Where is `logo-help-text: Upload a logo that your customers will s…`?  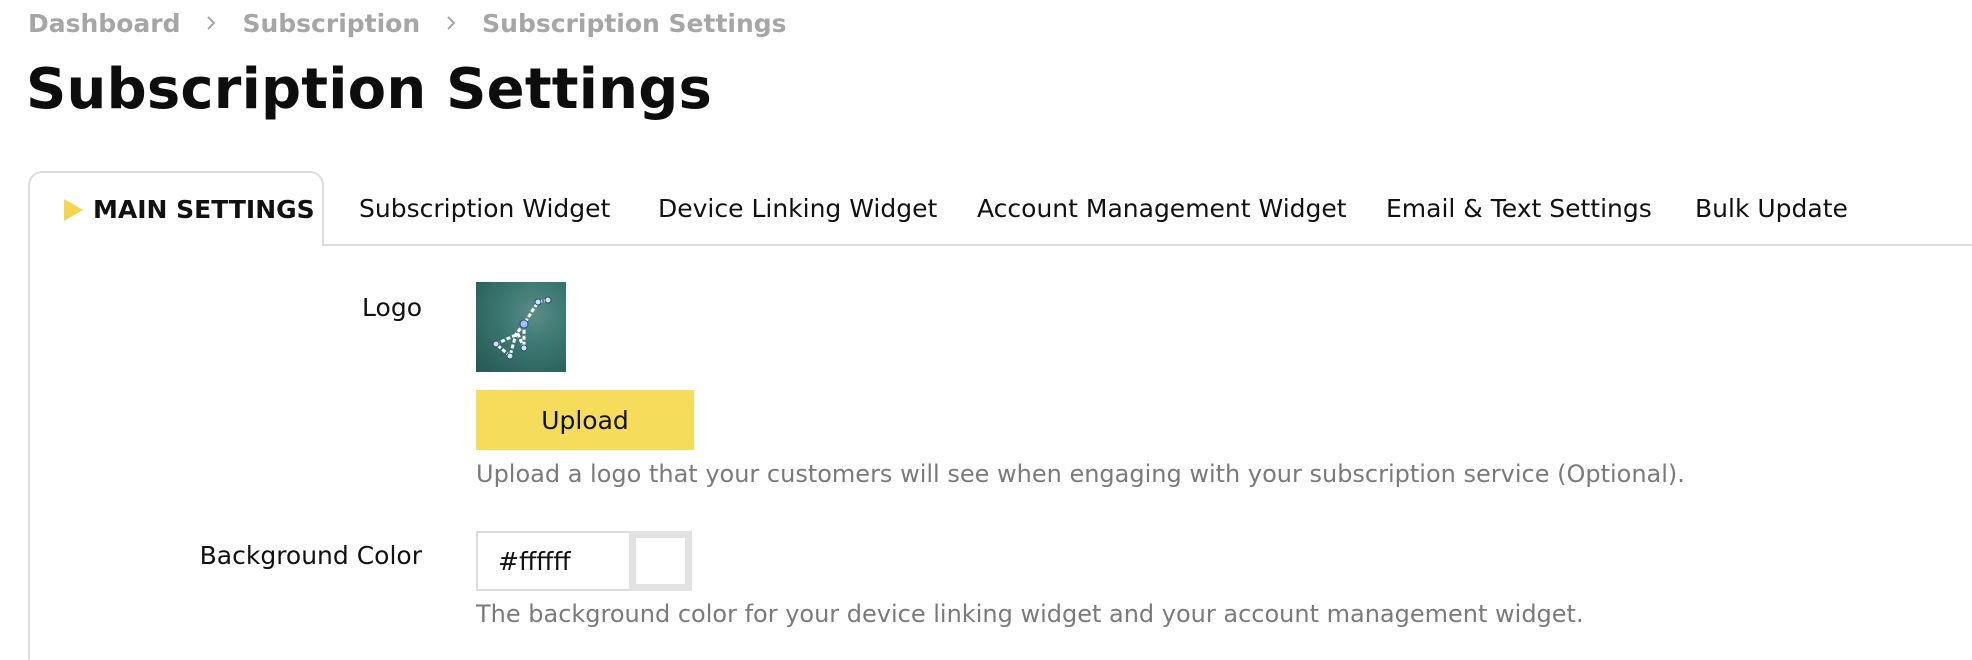 logo-help-text: Upload a logo that your customers will s… is located at coordinates (1080, 474).